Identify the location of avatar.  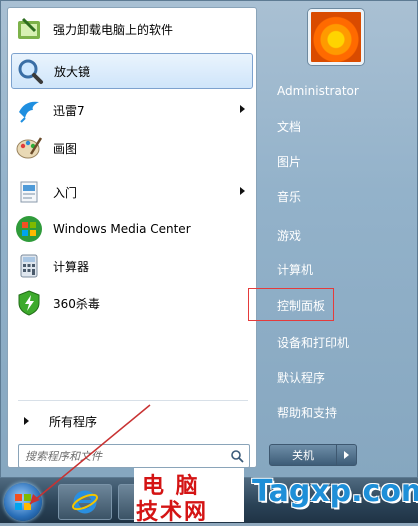
(336, 37).